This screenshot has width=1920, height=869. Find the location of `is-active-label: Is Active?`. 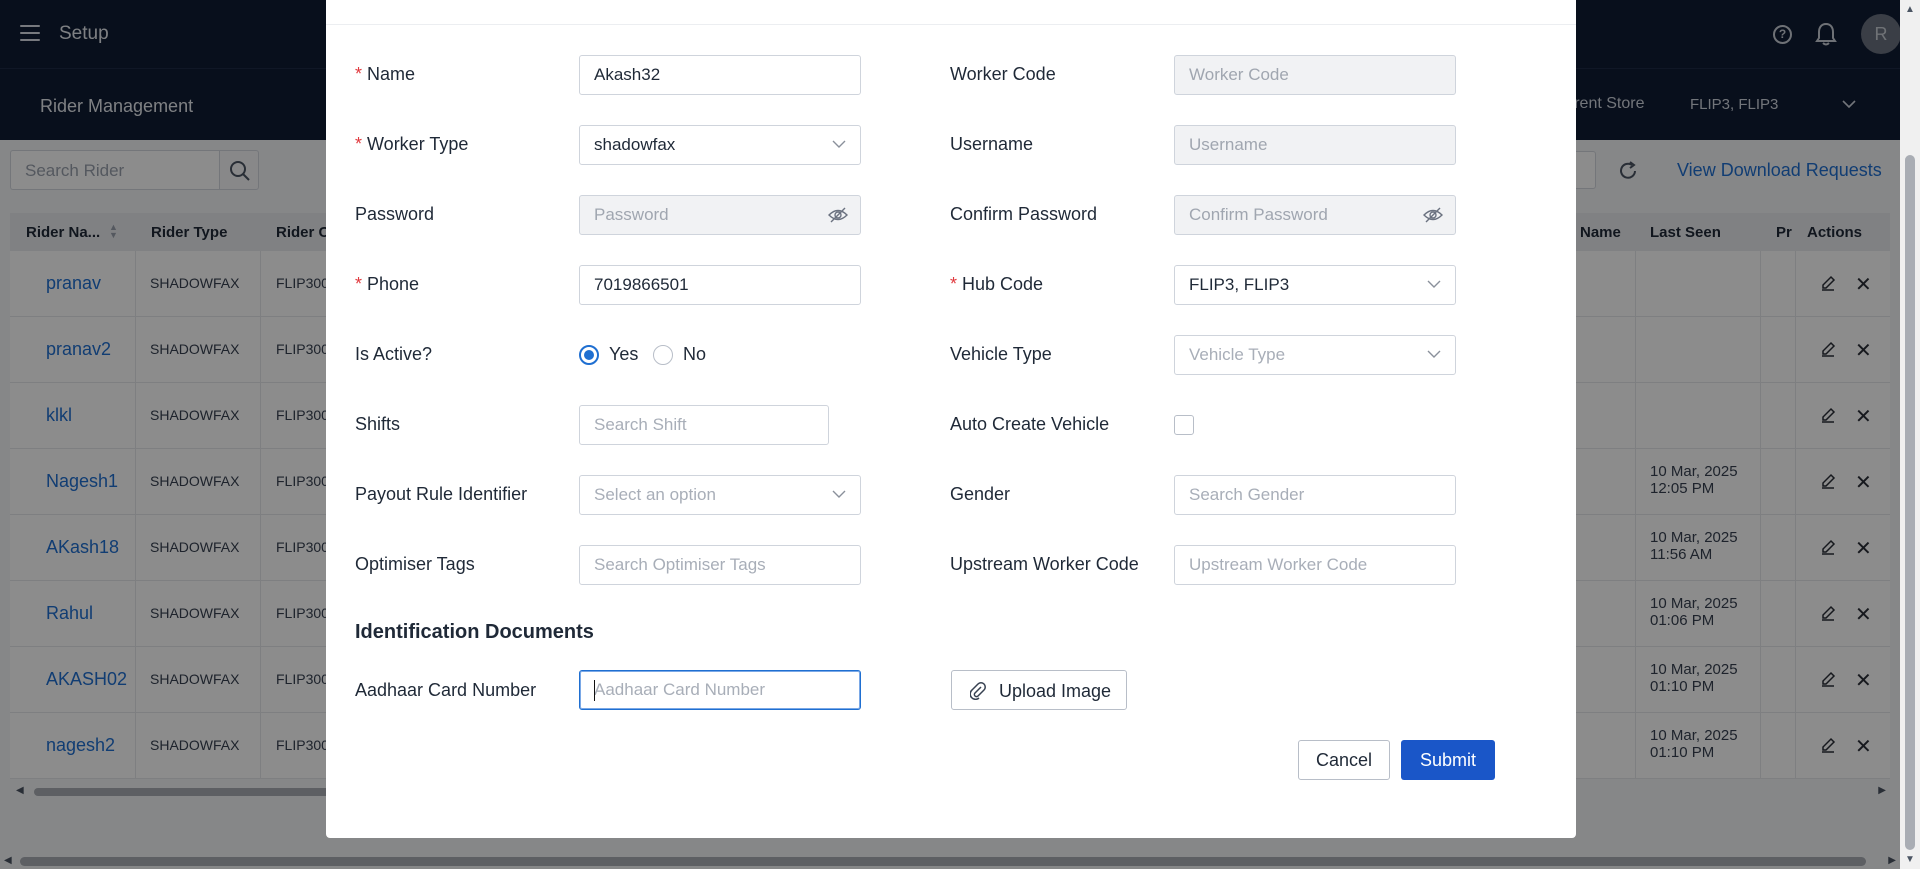

is-active-label: Is Active? is located at coordinates (394, 354).